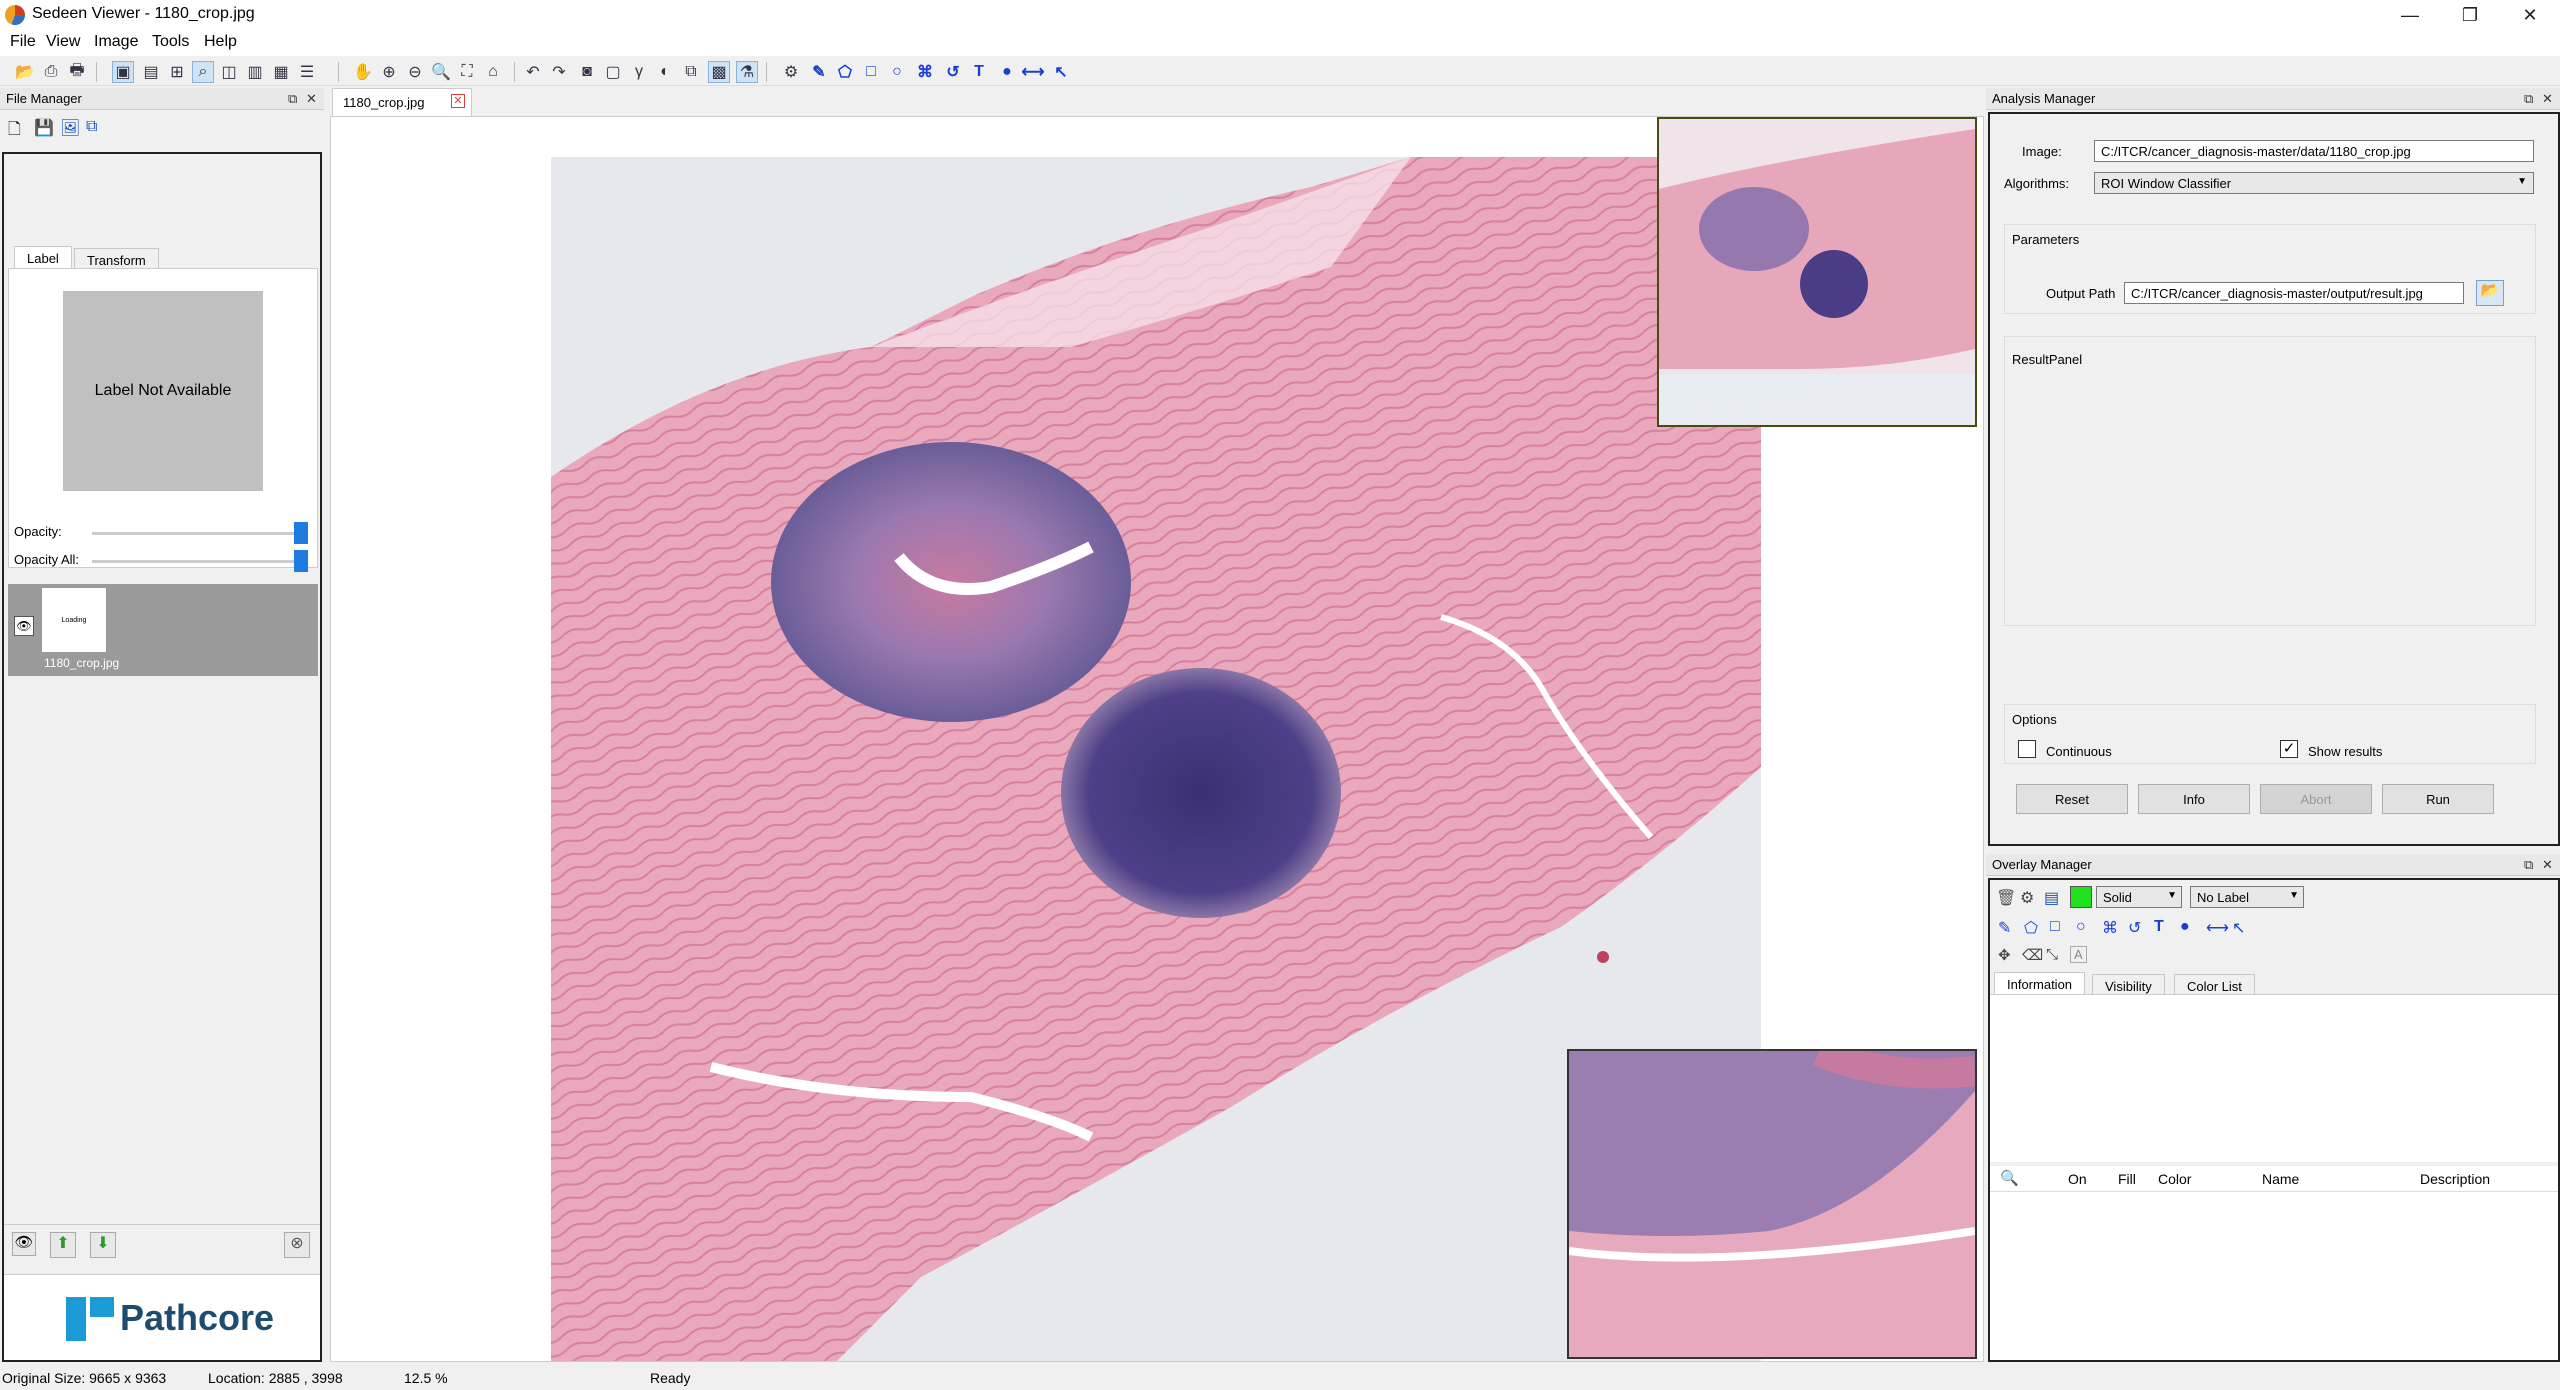 Image resolution: width=2560 pixels, height=1390 pixels. I want to click on new-file-icon: 🗋, so click(14, 131).